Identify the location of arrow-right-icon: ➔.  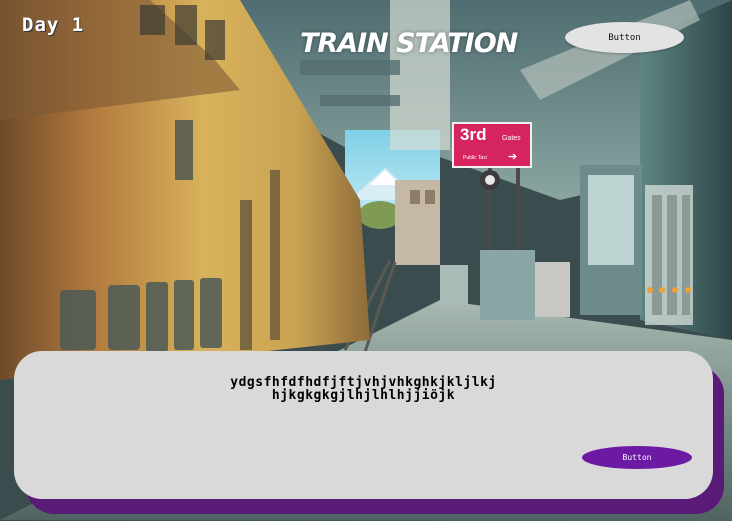
(513, 157).